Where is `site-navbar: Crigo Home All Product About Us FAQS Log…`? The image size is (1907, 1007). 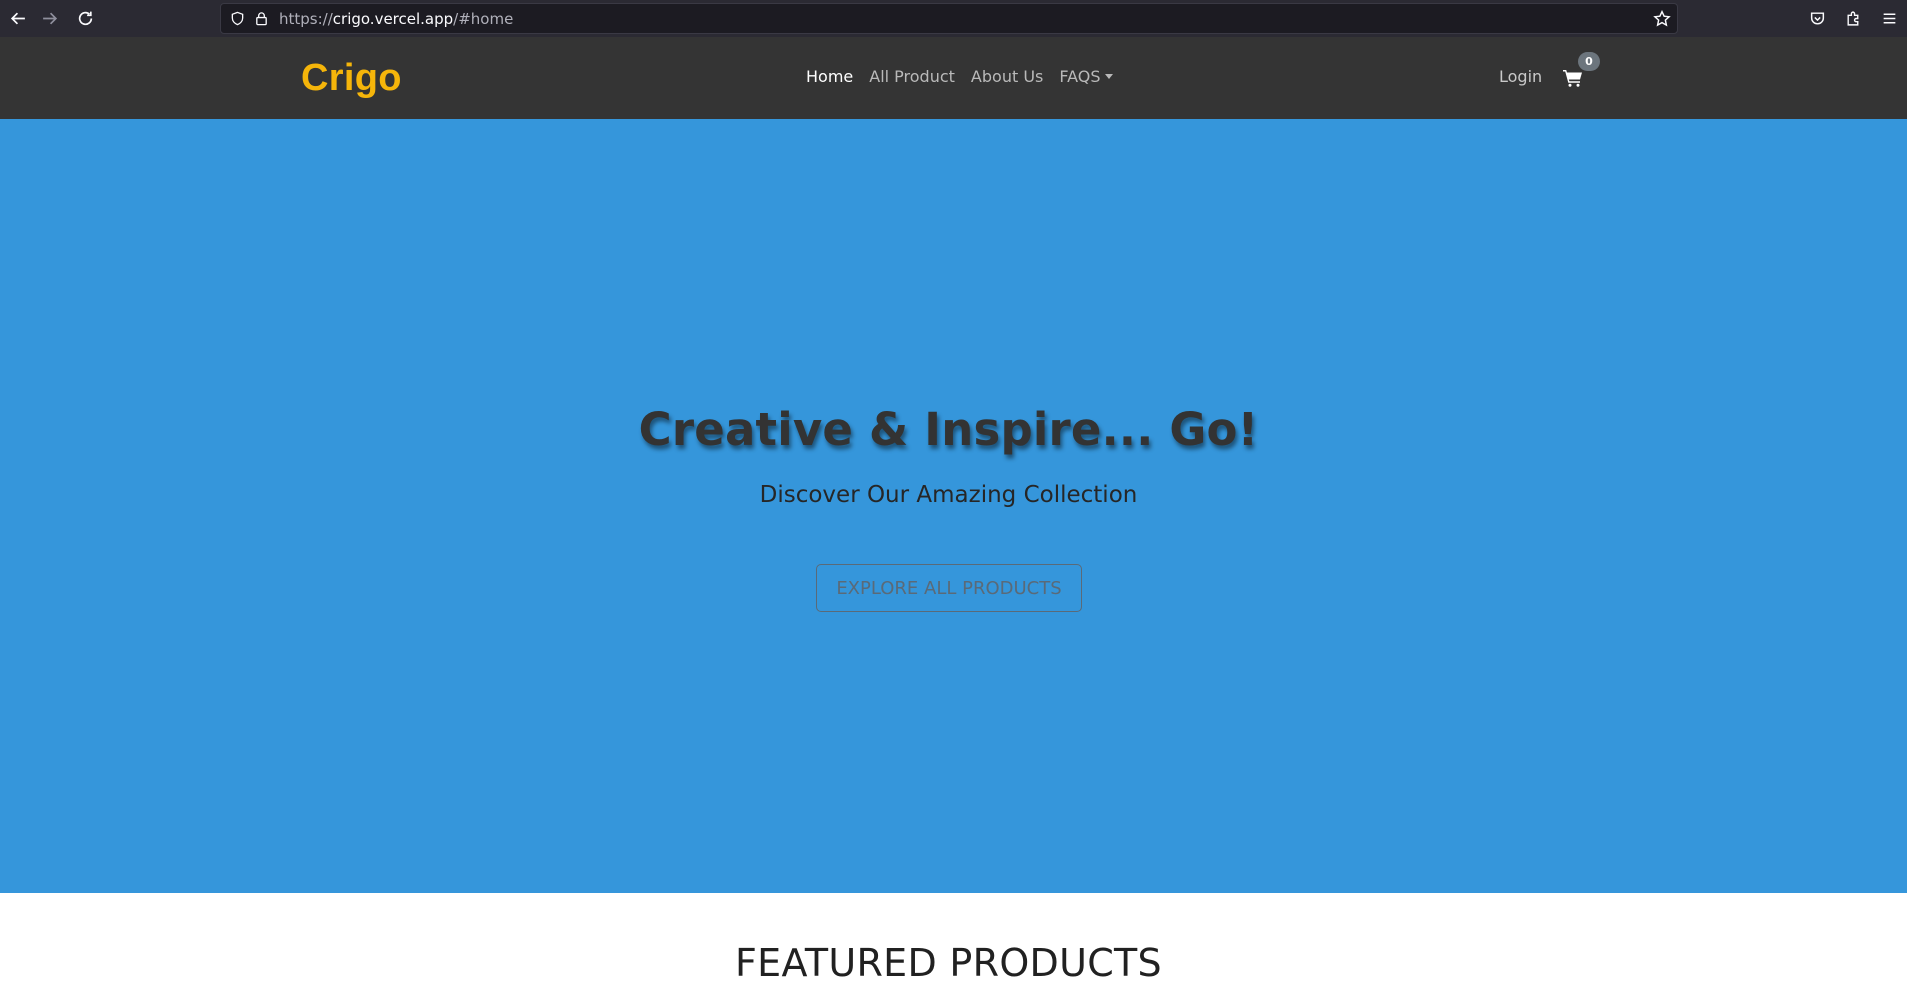 site-navbar: Crigo Home All Product About Us FAQS Log… is located at coordinates (953, 78).